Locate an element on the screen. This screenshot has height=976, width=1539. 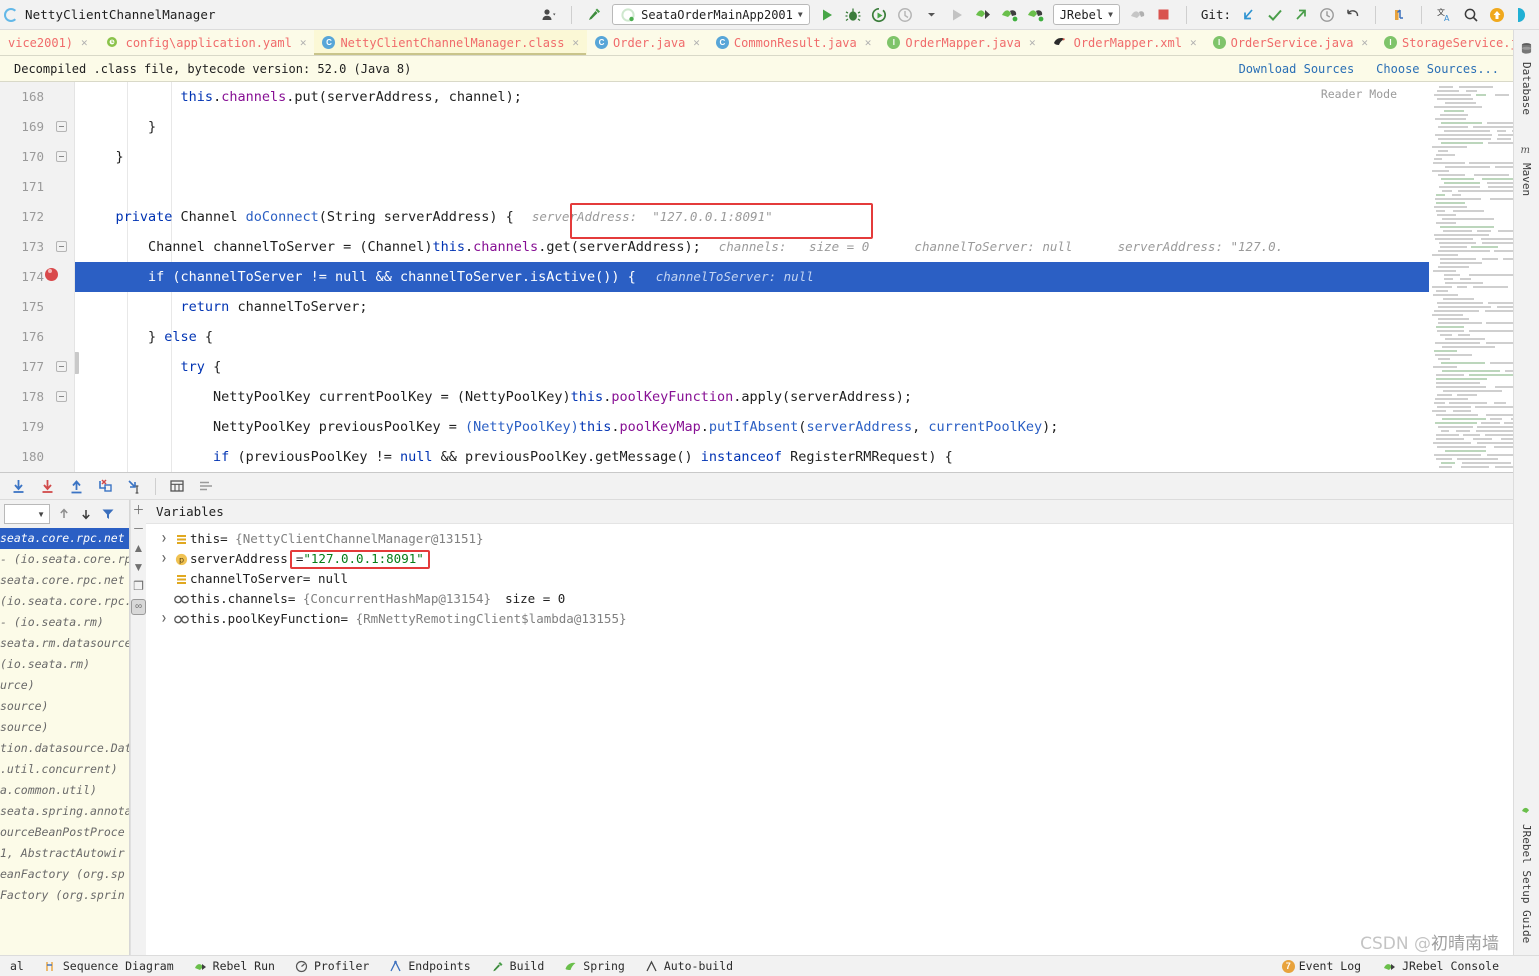
editor-tab-1: config\application.yaml ✕ is located at coordinates (205, 42).